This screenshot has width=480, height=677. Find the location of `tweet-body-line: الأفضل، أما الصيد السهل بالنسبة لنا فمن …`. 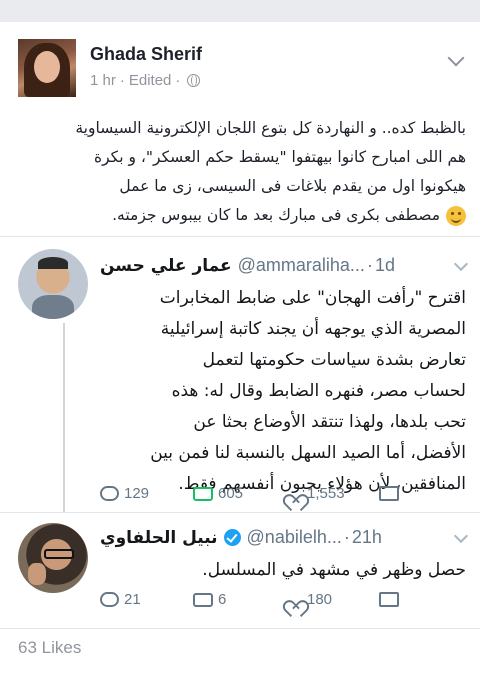

tweet-body-line: الأفضل، أما الصيد السهل بالنسبة لنا فمن … is located at coordinates (308, 453).